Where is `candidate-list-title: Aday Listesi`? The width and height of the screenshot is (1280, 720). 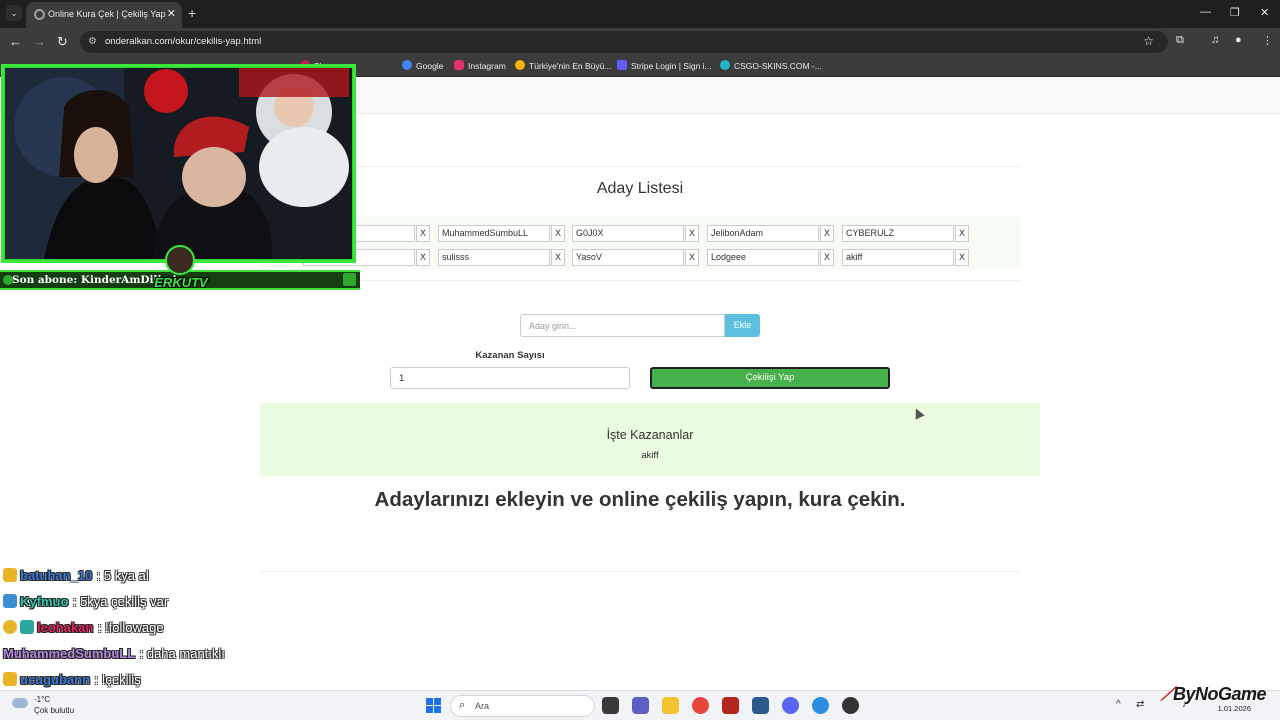
candidate-list-title: Aday Listesi is located at coordinates (640, 188).